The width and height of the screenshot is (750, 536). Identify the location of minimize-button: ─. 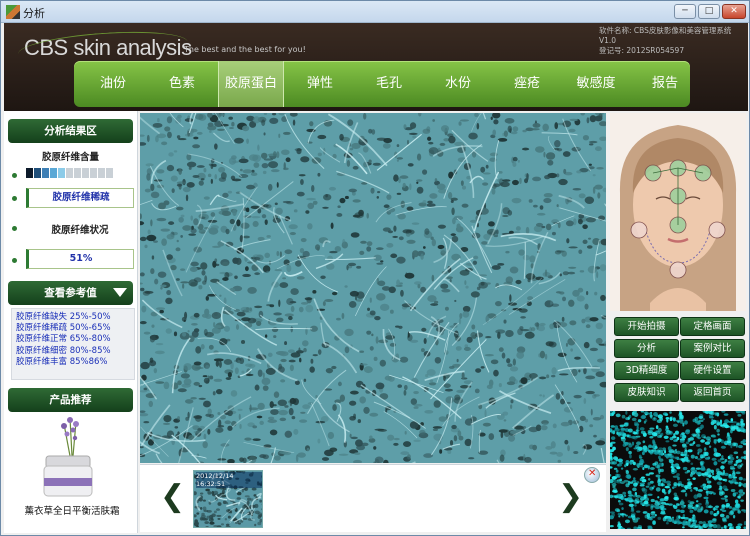
(685, 11).